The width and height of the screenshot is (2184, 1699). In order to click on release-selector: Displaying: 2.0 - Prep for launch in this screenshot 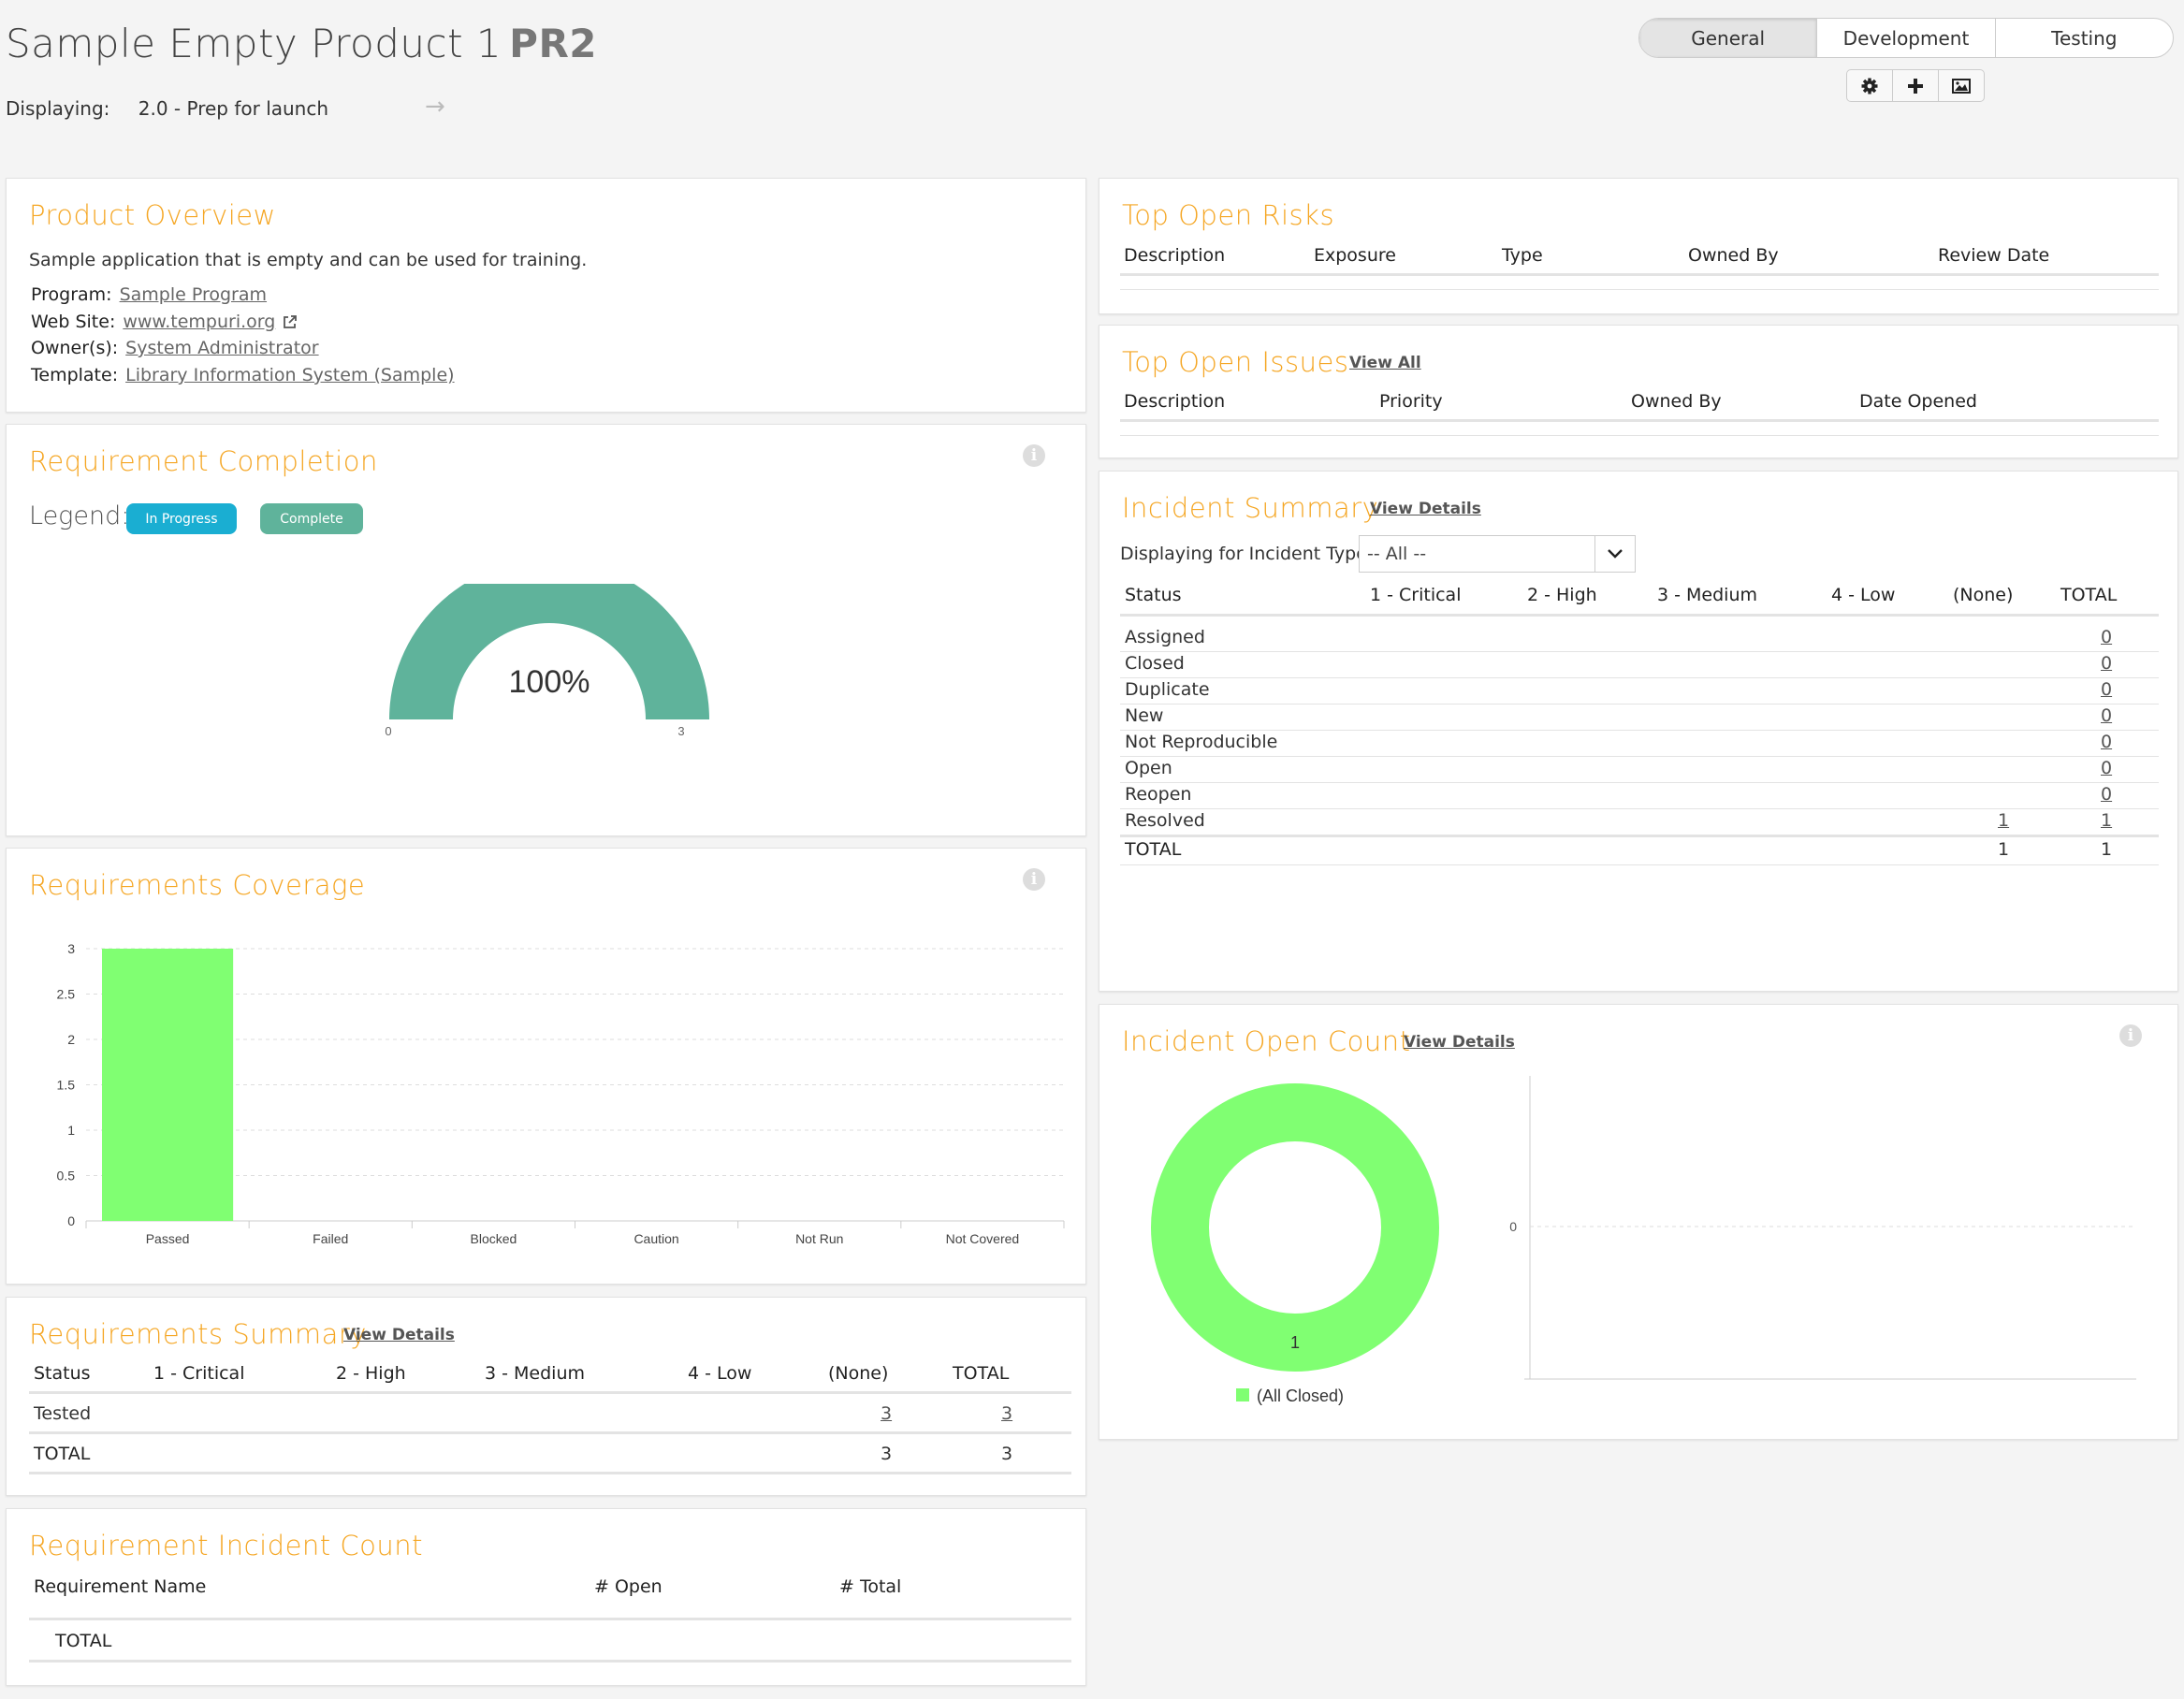, I will do `click(167, 108)`.